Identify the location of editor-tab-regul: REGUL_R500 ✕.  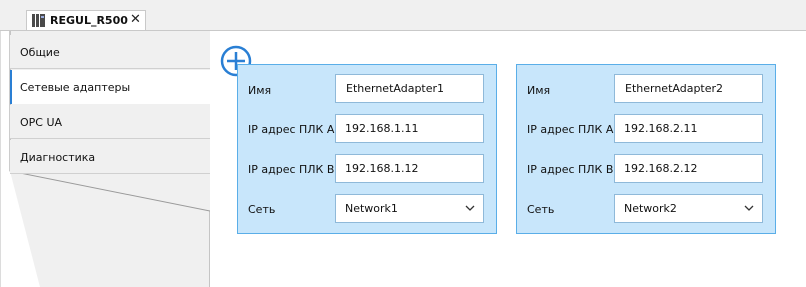
(86, 20).